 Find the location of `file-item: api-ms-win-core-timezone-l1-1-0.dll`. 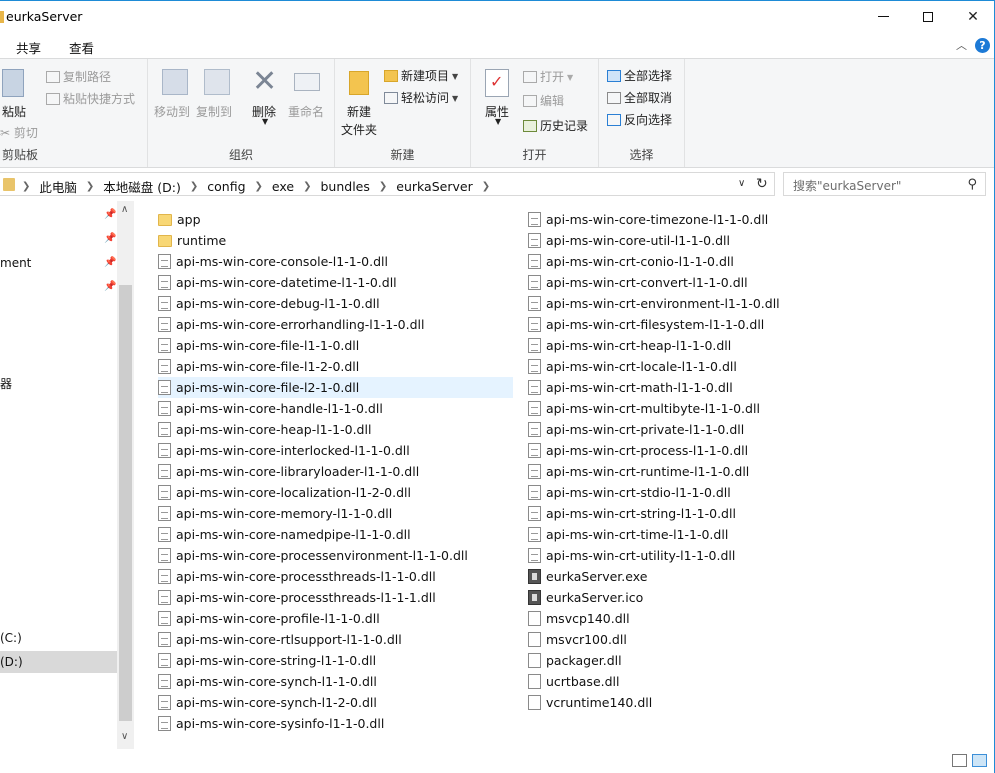

file-item: api-ms-win-core-timezone-l1-1-0.dll is located at coordinates (678, 219).